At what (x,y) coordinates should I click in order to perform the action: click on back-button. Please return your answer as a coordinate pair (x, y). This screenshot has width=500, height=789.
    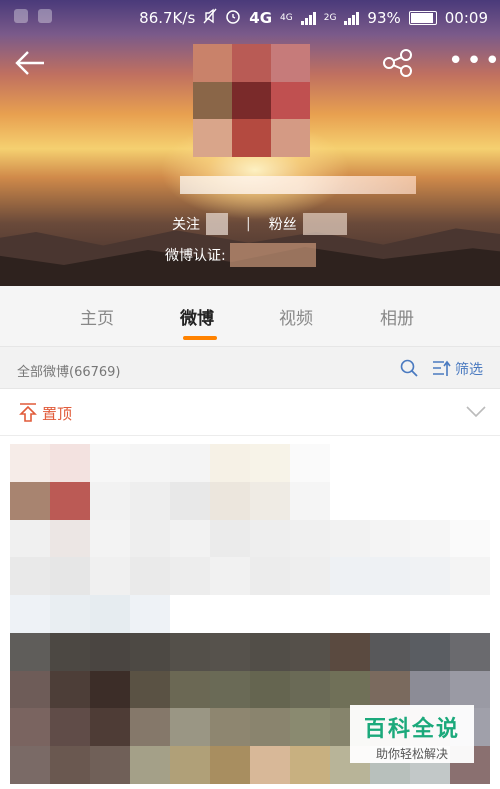
    Looking at the image, I should click on (32, 64).